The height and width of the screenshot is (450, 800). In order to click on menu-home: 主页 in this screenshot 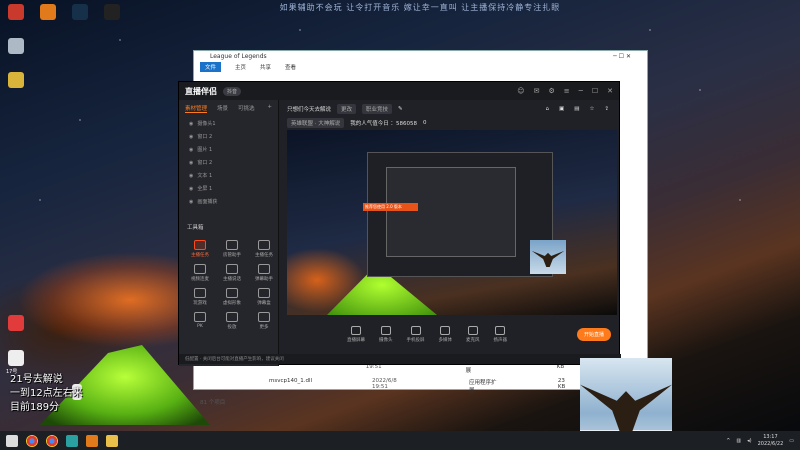, I will do `click(240, 67)`.